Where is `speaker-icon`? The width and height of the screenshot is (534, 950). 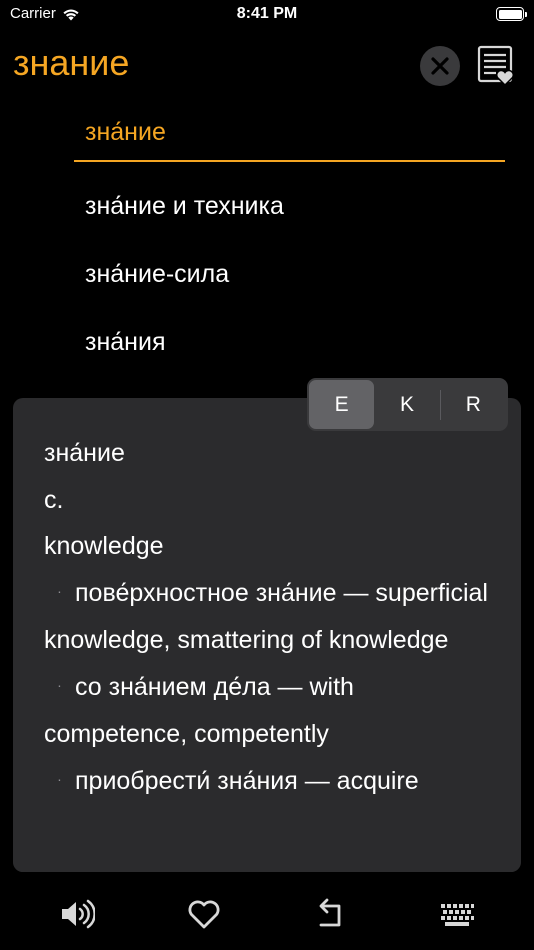 speaker-icon is located at coordinates (78, 914).